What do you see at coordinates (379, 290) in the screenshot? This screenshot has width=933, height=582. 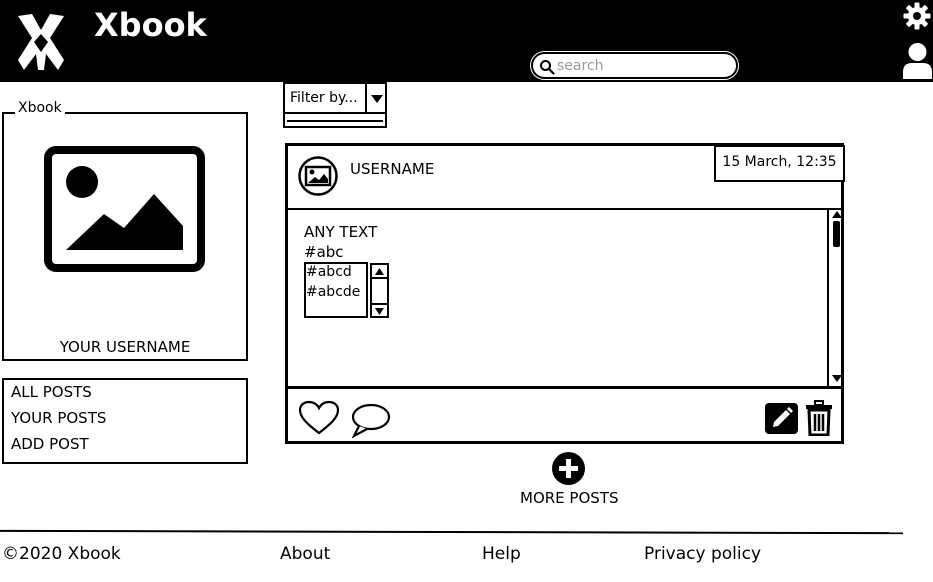 I see `hashtag-scrollbar` at bounding box center [379, 290].